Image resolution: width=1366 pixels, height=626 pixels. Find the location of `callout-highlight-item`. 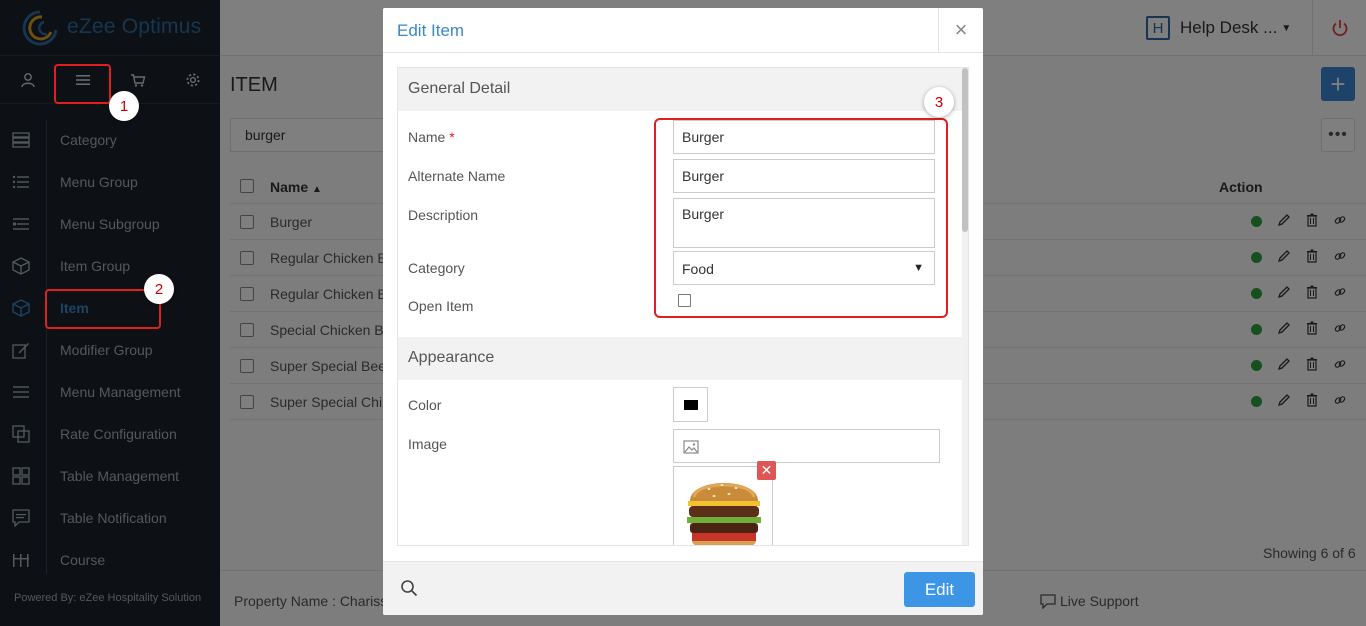

callout-highlight-item is located at coordinates (103, 309).